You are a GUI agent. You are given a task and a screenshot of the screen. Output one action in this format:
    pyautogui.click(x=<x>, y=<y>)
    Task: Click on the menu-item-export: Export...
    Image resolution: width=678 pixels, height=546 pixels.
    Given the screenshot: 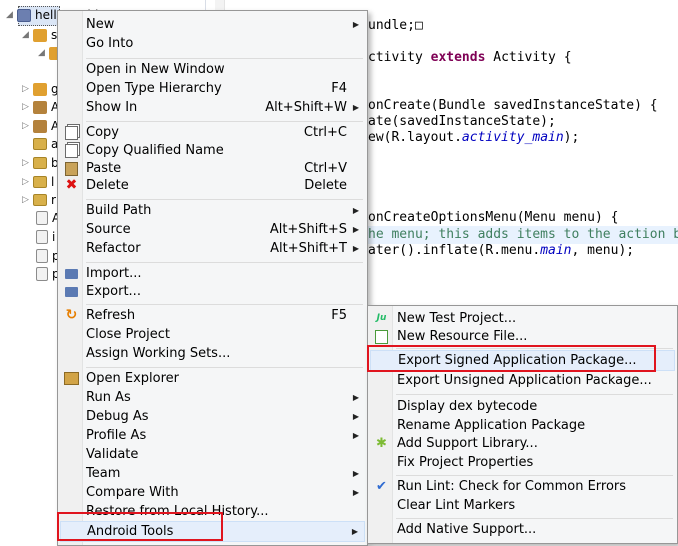 What is the action you would take?
    pyautogui.click(x=212, y=291)
    